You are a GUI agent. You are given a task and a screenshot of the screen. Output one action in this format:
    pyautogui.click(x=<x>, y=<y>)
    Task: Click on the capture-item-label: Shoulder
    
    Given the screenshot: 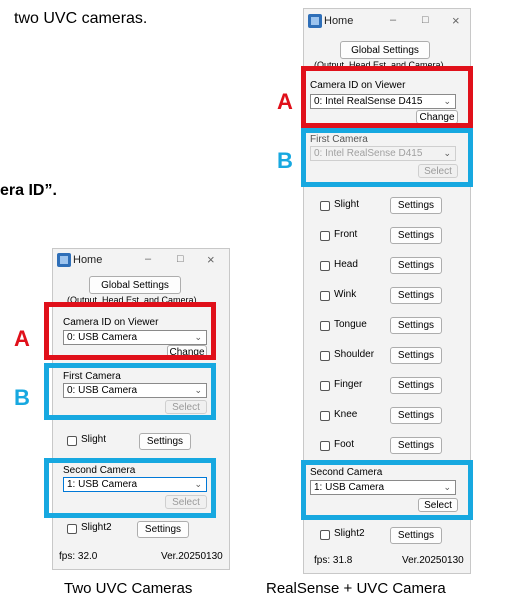 What is the action you would take?
    pyautogui.click(x=354, y=354)
    